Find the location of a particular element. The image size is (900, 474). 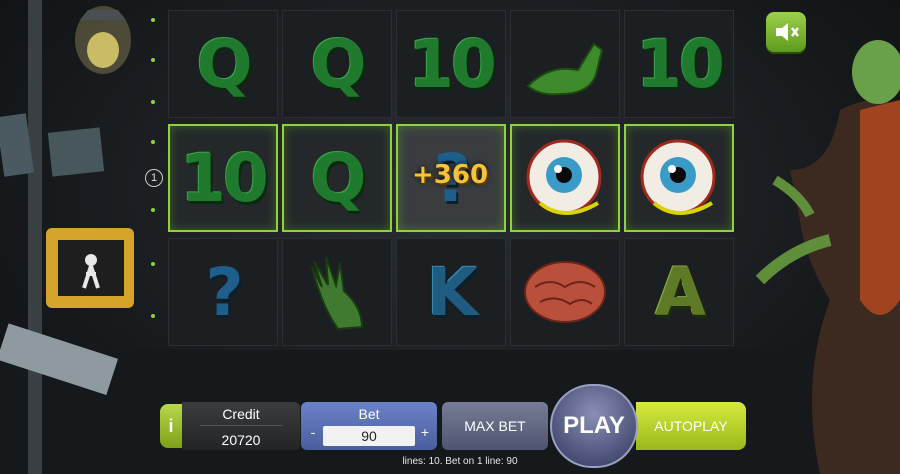

bet-value: 90 is located at coordinates (369, 436).